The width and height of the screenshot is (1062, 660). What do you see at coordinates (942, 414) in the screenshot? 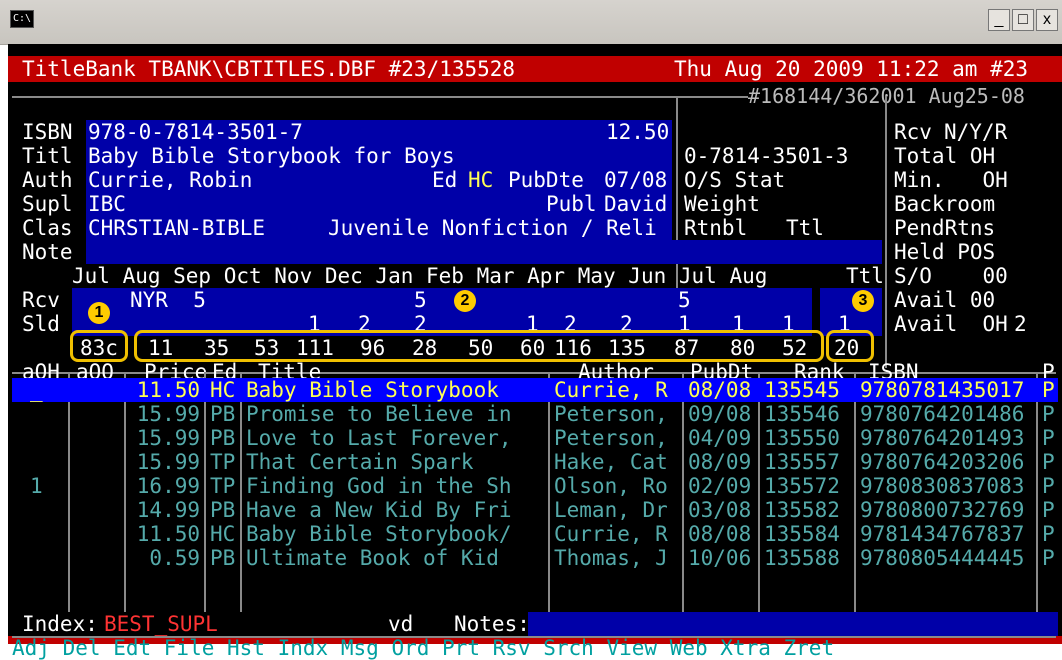
I see `table-cell-isbn: 9780764201486` at bounding box center [942, 414].